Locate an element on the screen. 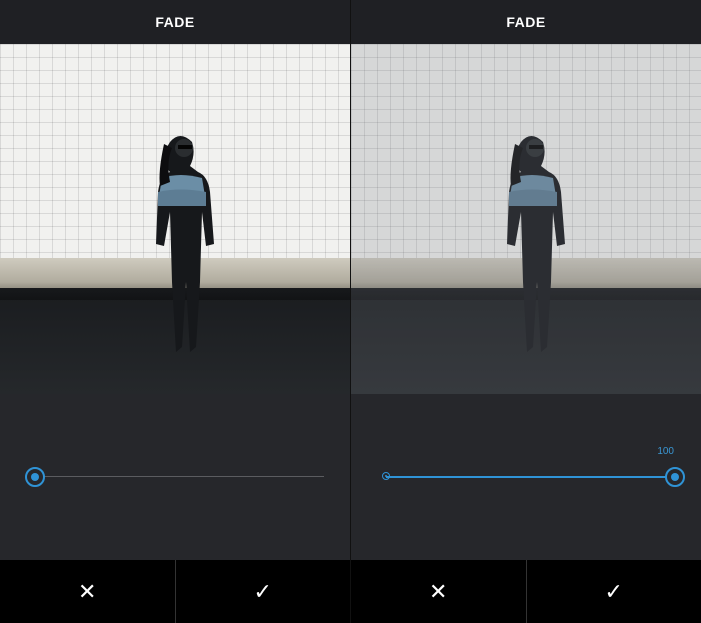 The image size is (701, 623). slider-origin-dot is located at coordinates (386, 476).